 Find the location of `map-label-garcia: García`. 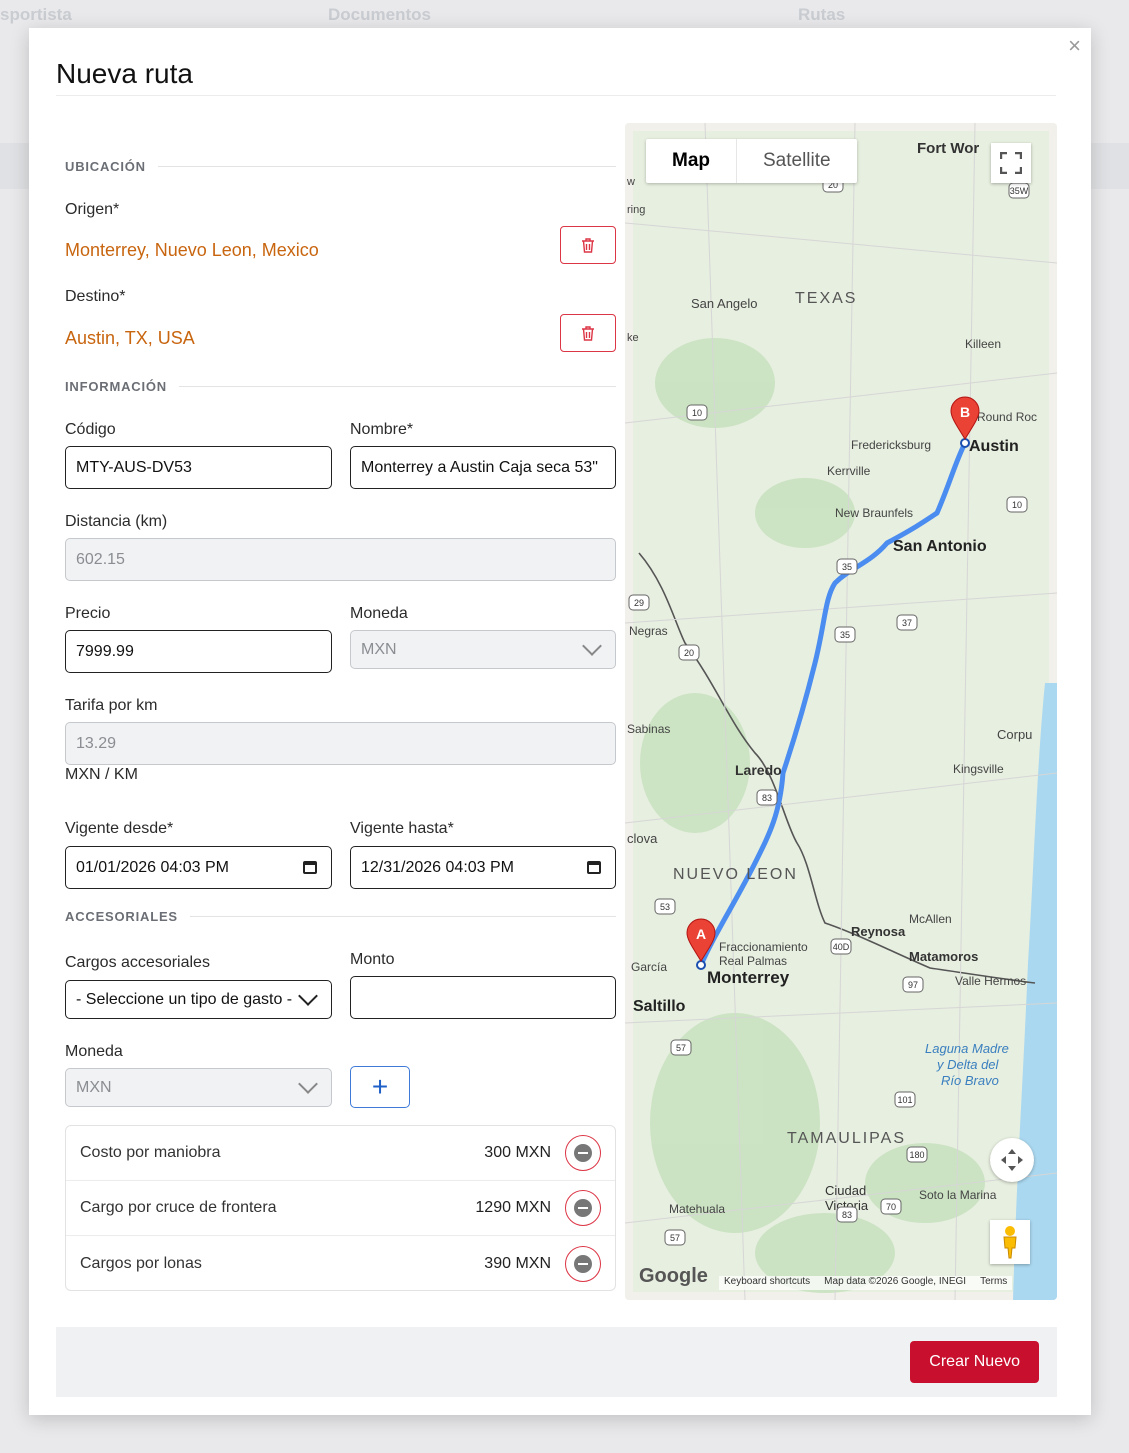

map-label-garcia: García is located at coordinates (649, 967).